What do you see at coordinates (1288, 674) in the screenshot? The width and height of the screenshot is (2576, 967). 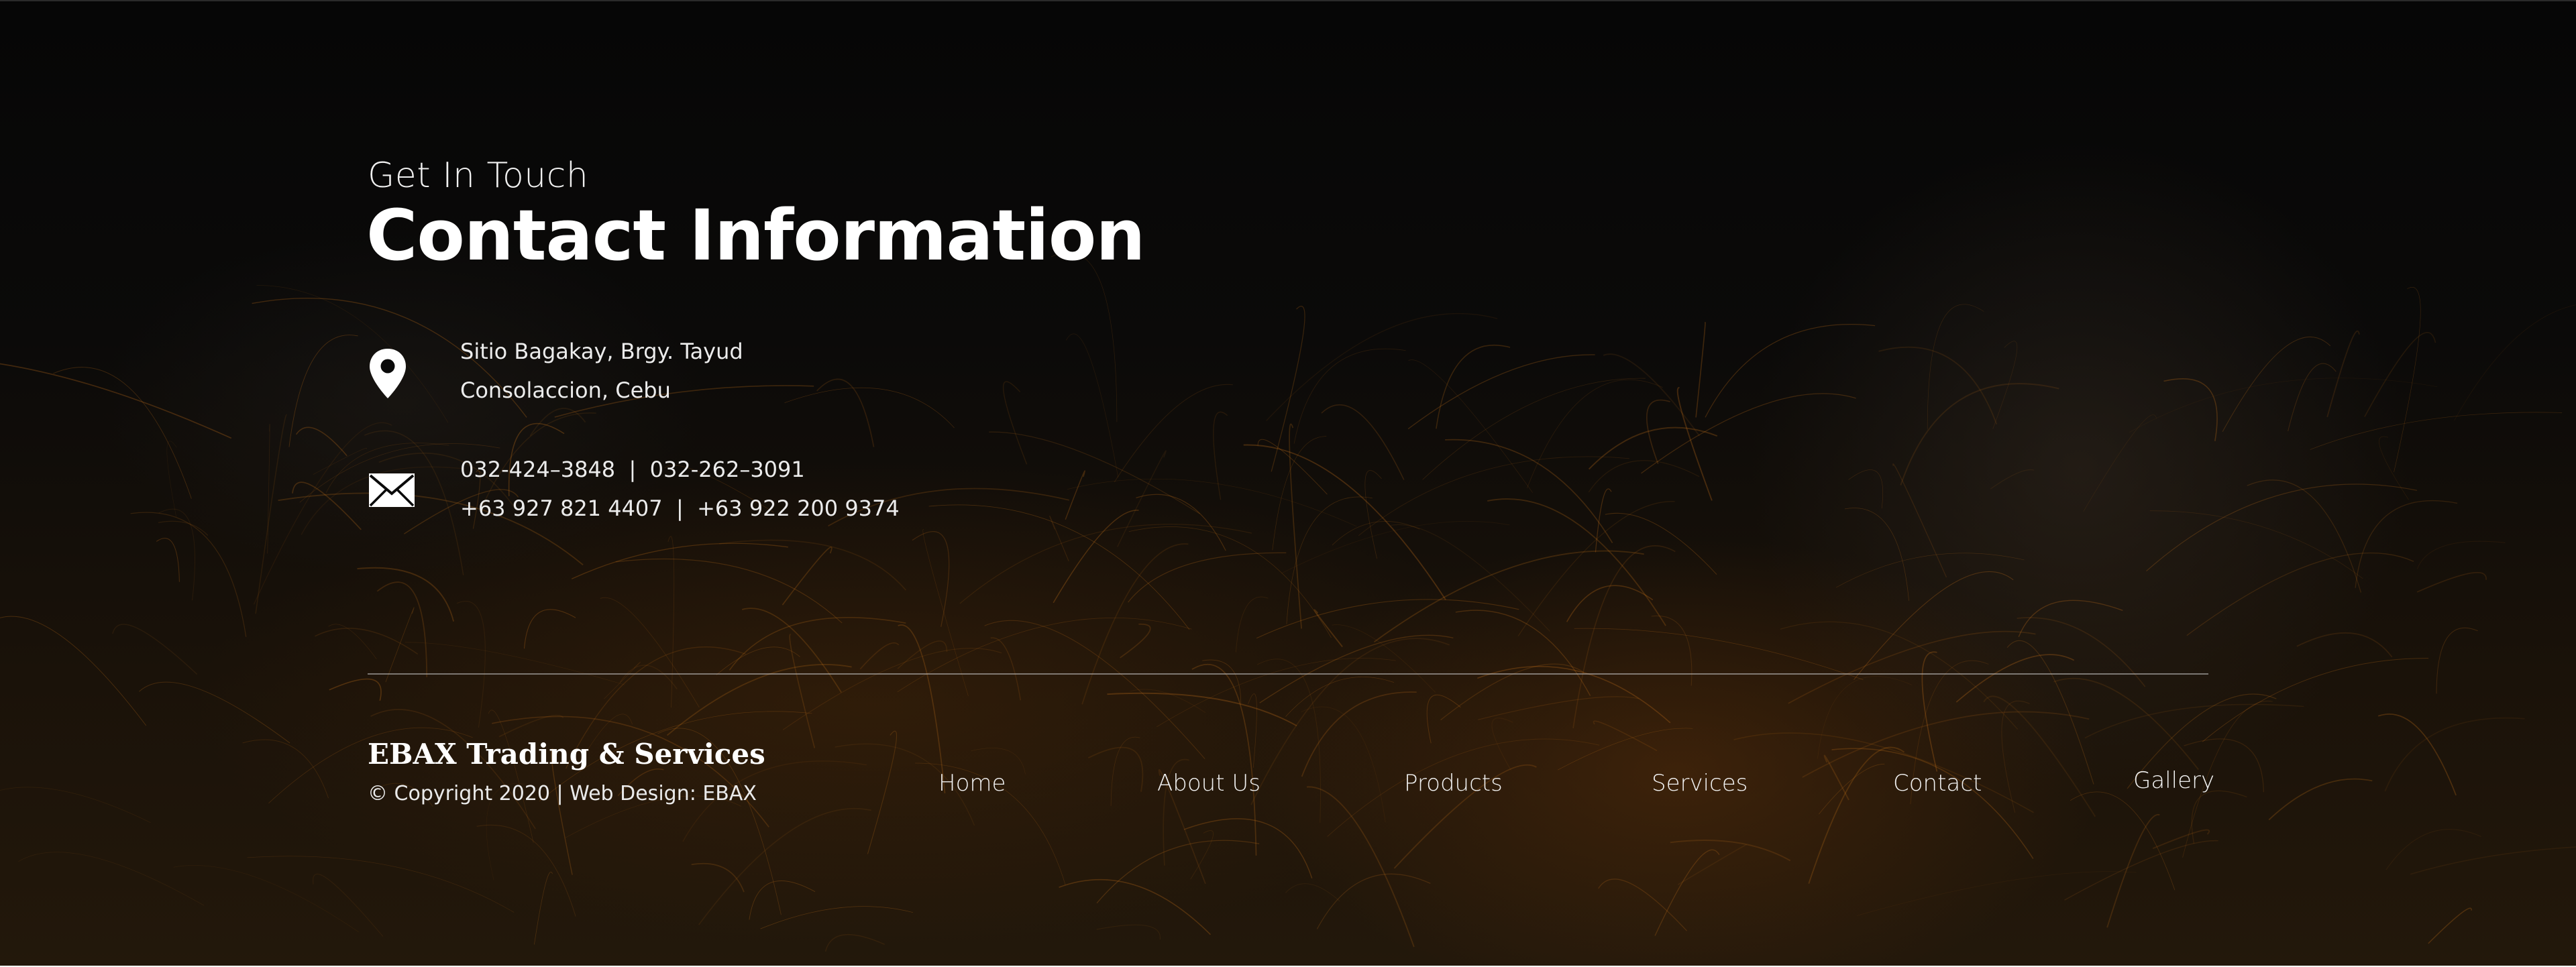 I see `footer-divider` at bounding box center [1288, 674].